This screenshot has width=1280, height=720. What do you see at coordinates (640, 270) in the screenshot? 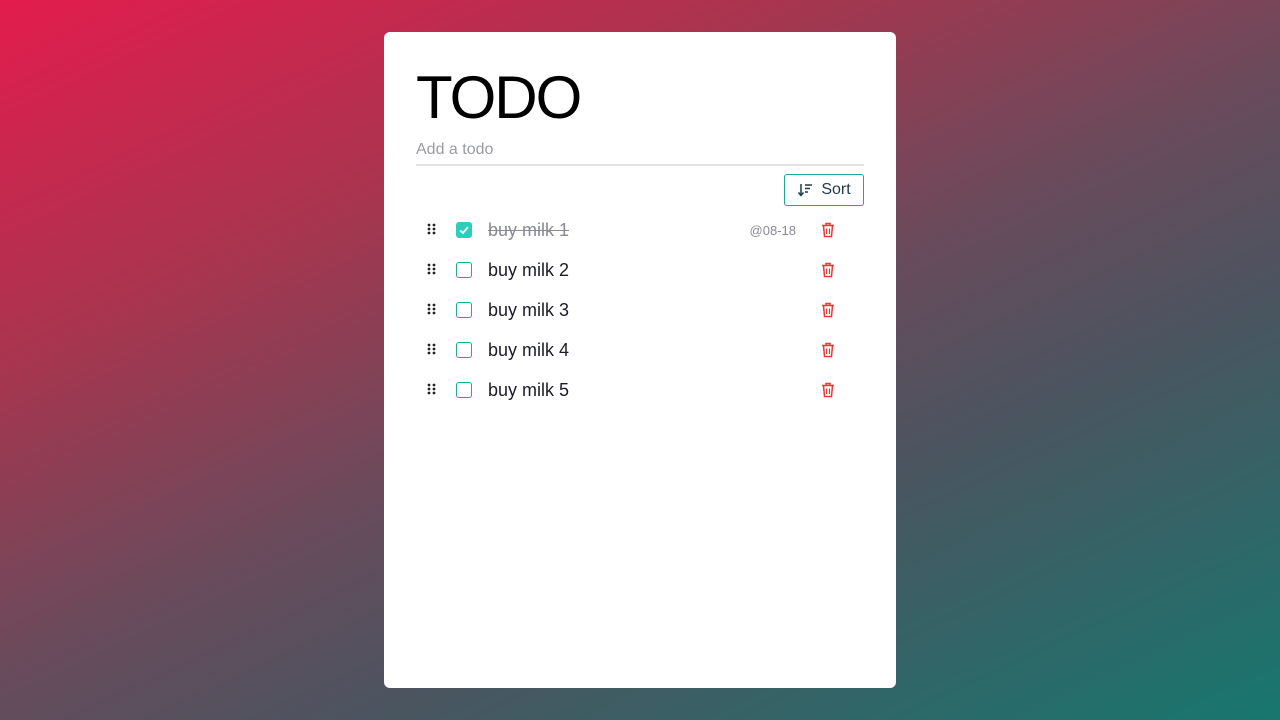
I see `todo-item: buy milk 2` at bounding box center [640, 270].